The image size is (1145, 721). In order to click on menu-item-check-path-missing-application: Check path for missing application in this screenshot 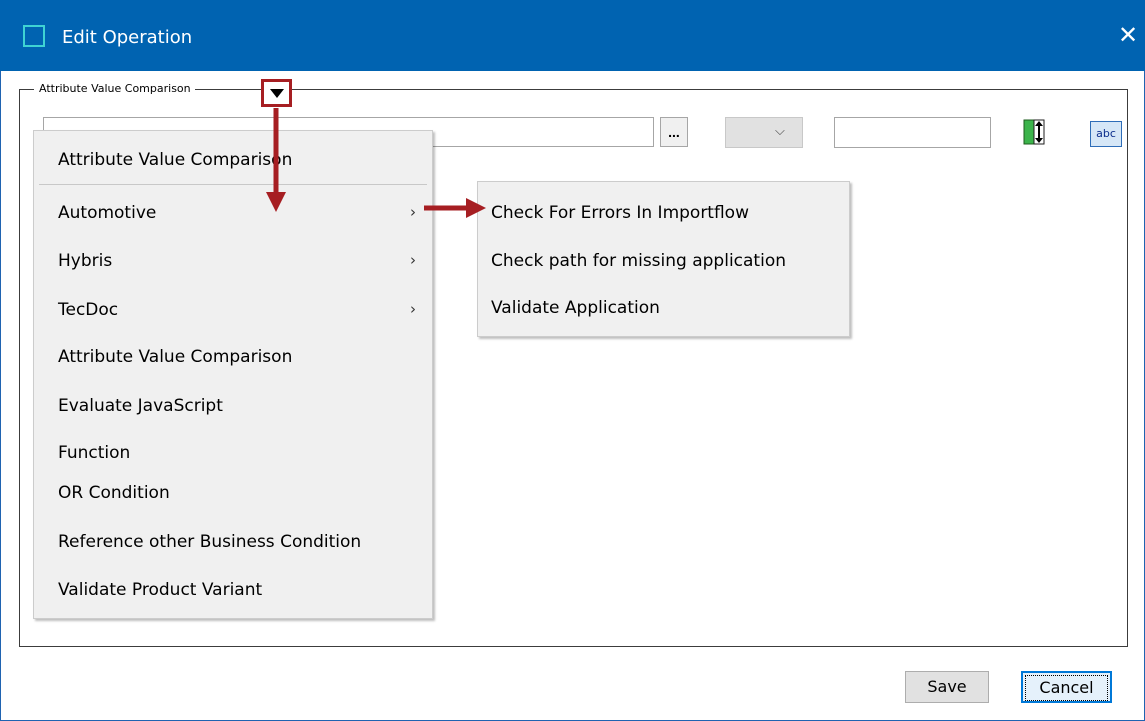, I will do `click(664, 261)`.